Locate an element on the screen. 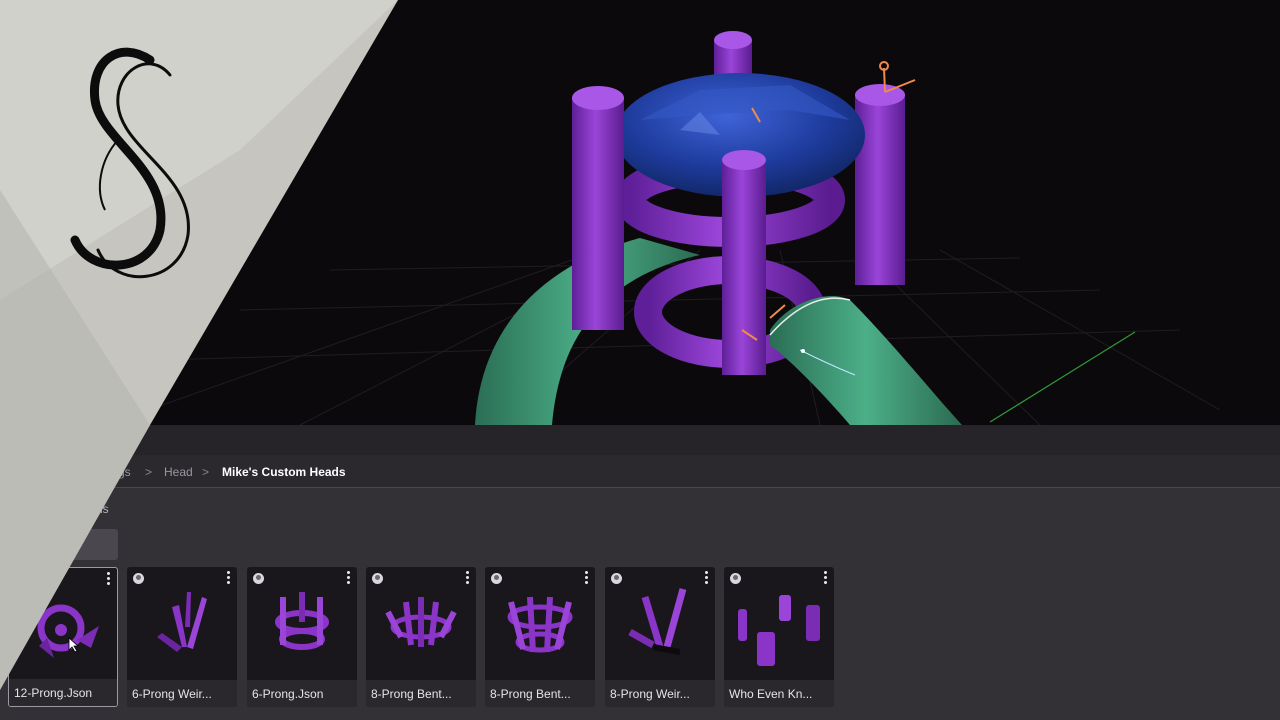 This screenshot has height=720, width=1280. breadcrumb-item-root: gs is located at coordinates (124, 472).